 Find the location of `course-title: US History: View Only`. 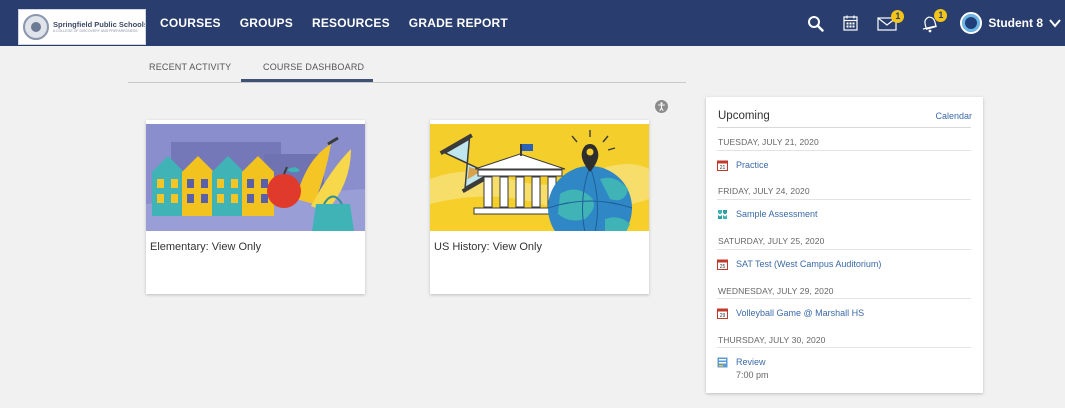

course-title: US History: View Only is located at coordinates (488, 247).